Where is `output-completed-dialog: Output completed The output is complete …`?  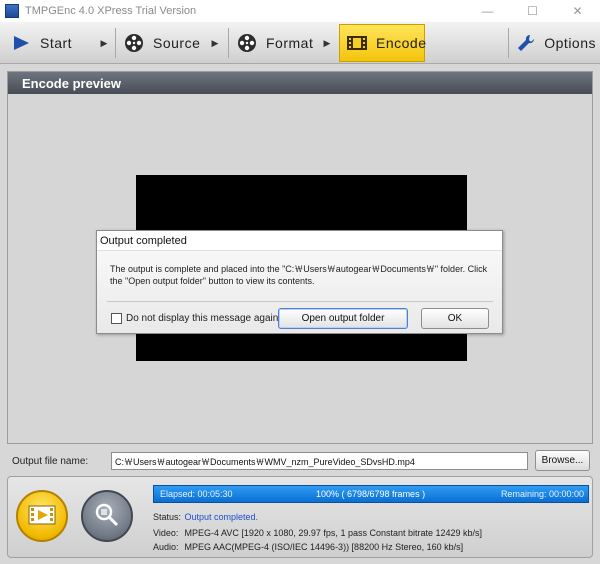 output-completed-dialog: Output completed The output is complete … is located at coordinates (299, 282).